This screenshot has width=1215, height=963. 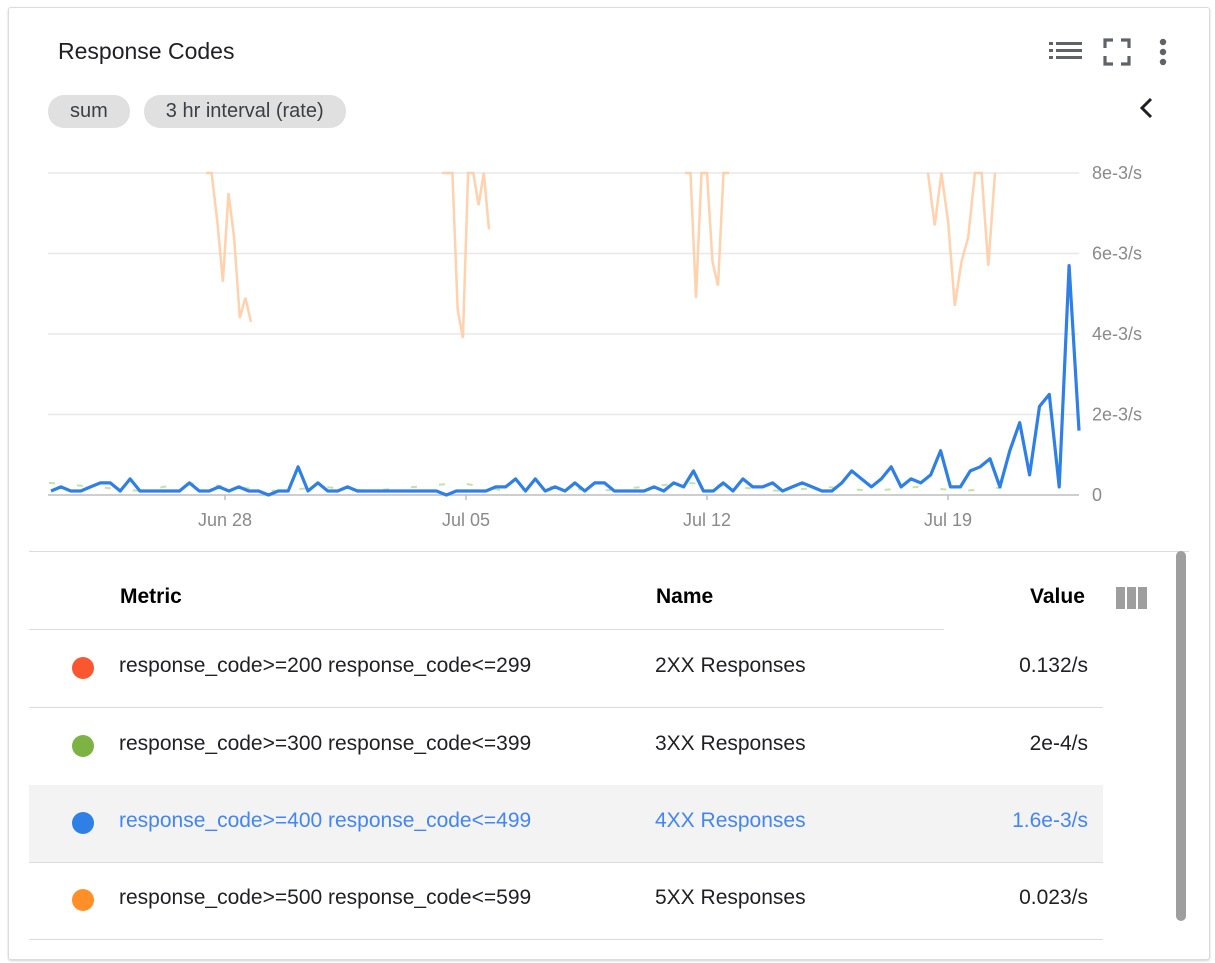 What do you see at coordinates (1097, 495) in the screenshot?
I see `y-tick-label: 0` at bounding box center [1097, 495].